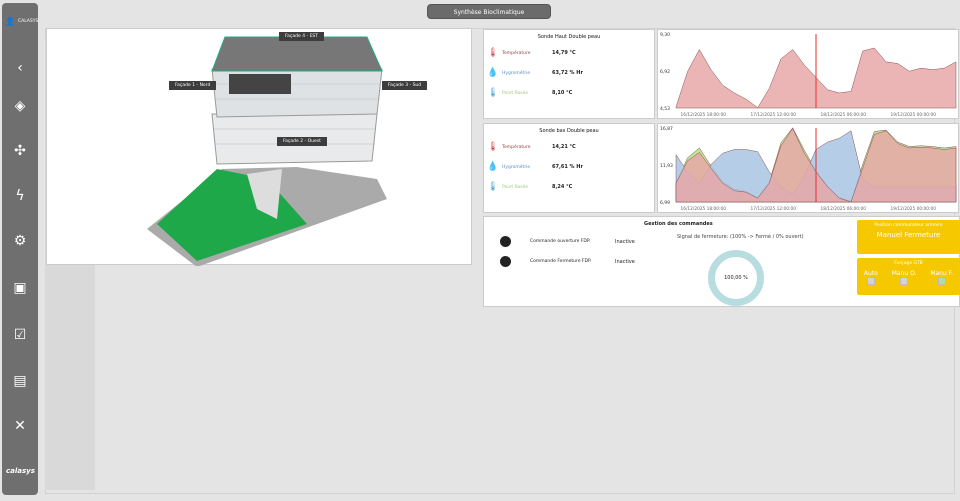  What do you see at coordinates (908, 225) in the screenshot?
I see `position-title: Position commutateur armoire` at bounding box center [908, 225].